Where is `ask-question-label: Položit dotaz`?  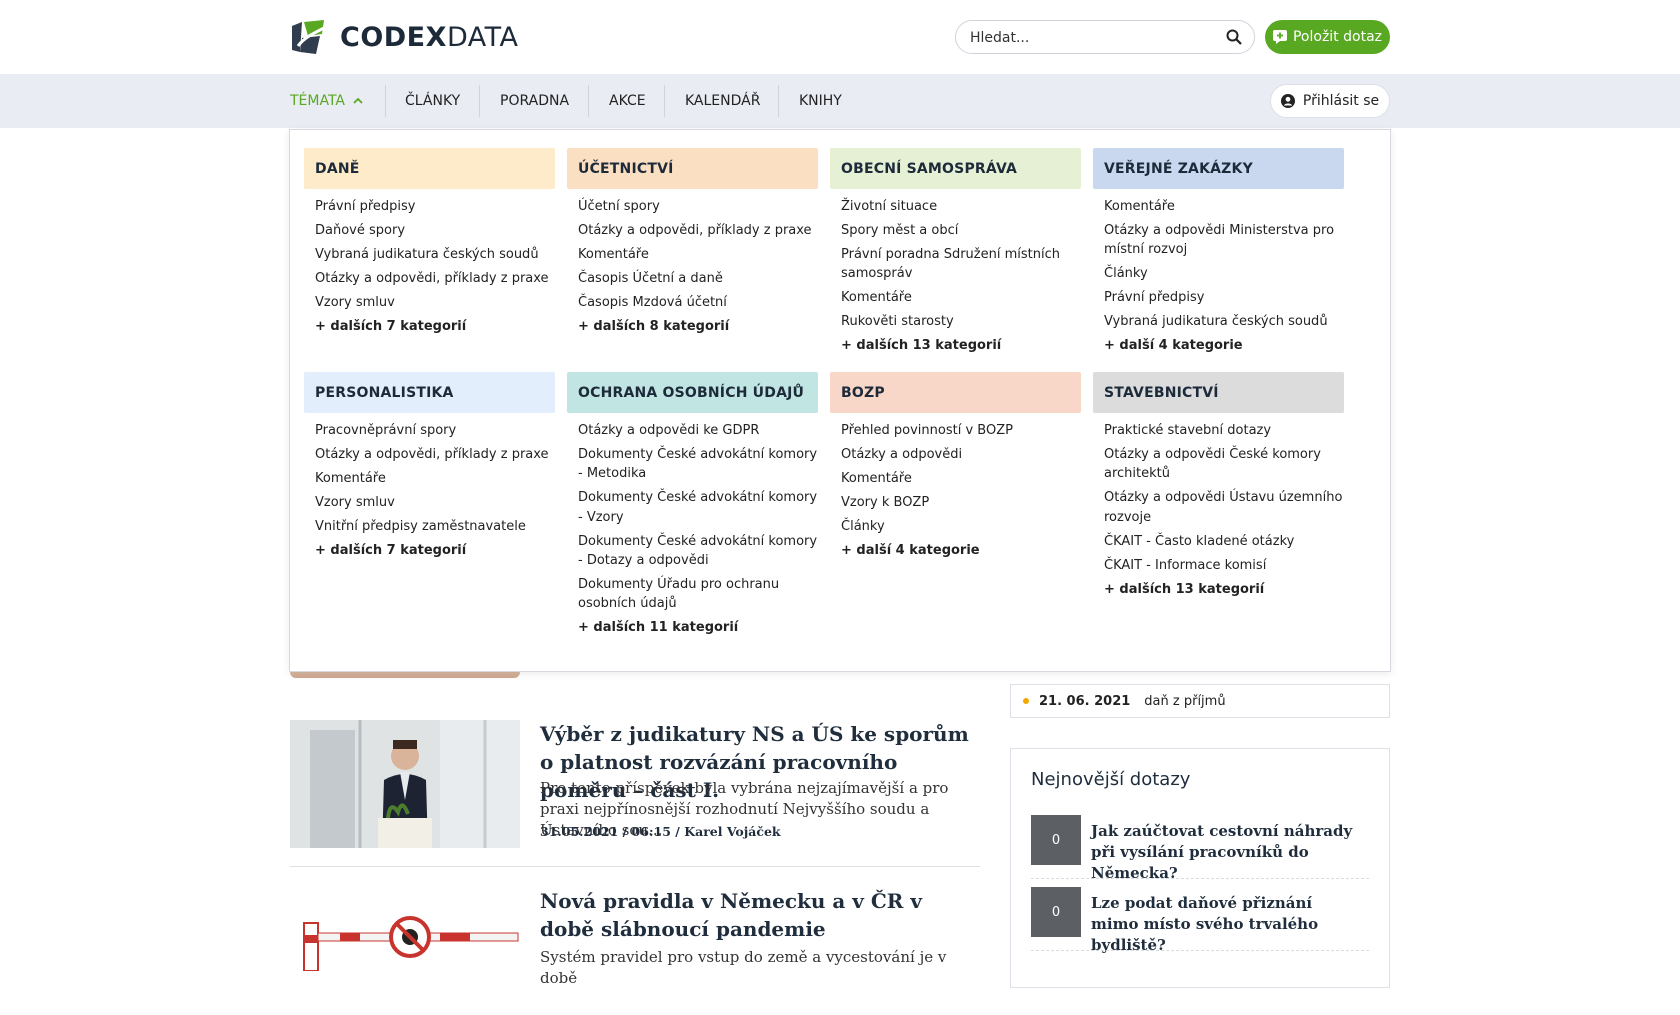
ask-question-label: Položit dotaz is located at coordinates (1337, 37).